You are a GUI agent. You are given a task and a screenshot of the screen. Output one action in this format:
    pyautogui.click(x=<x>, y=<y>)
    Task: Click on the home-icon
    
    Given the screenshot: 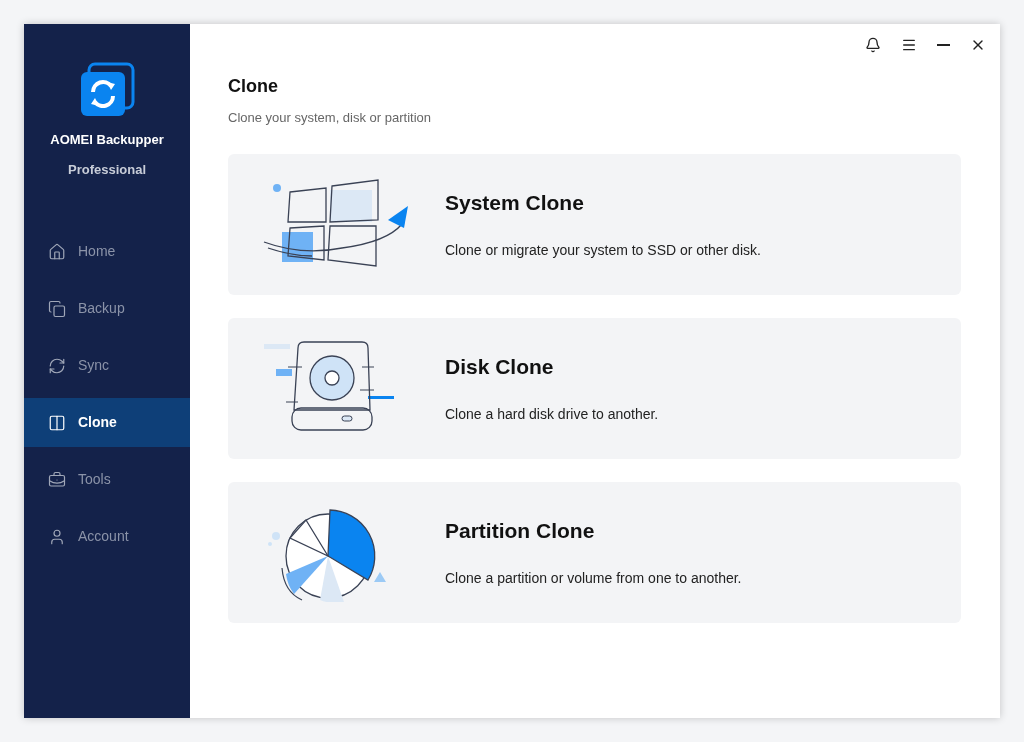 What is the action you would take?
    pyautogui.click(x=57, y=251)
    